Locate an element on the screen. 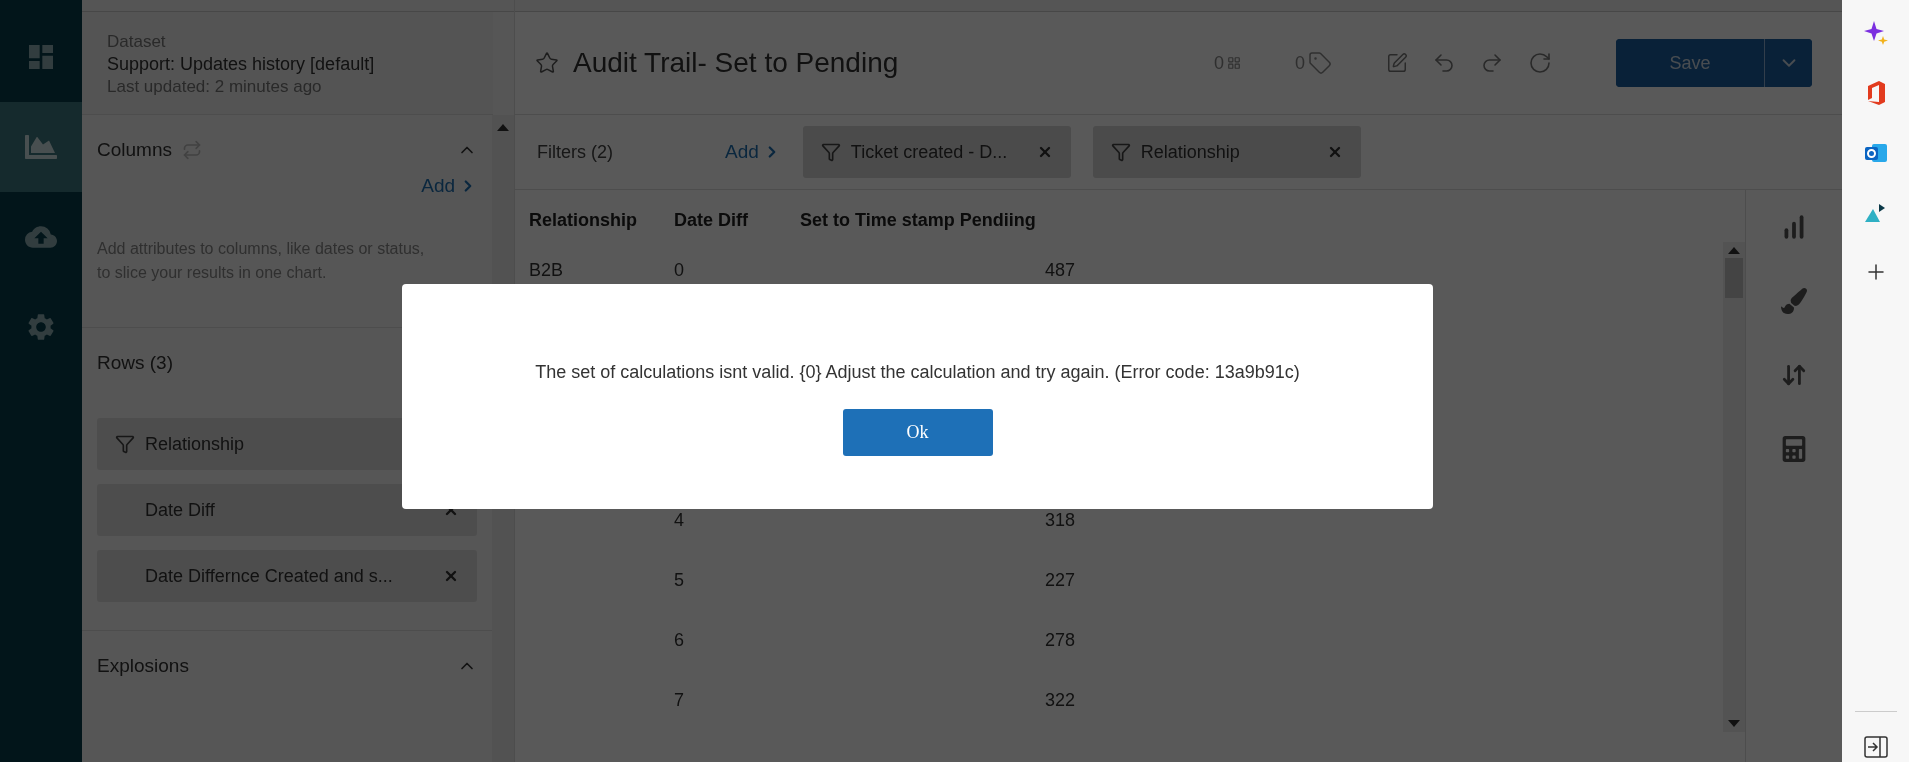  redo-icon is located at coordinates (1492, 63).